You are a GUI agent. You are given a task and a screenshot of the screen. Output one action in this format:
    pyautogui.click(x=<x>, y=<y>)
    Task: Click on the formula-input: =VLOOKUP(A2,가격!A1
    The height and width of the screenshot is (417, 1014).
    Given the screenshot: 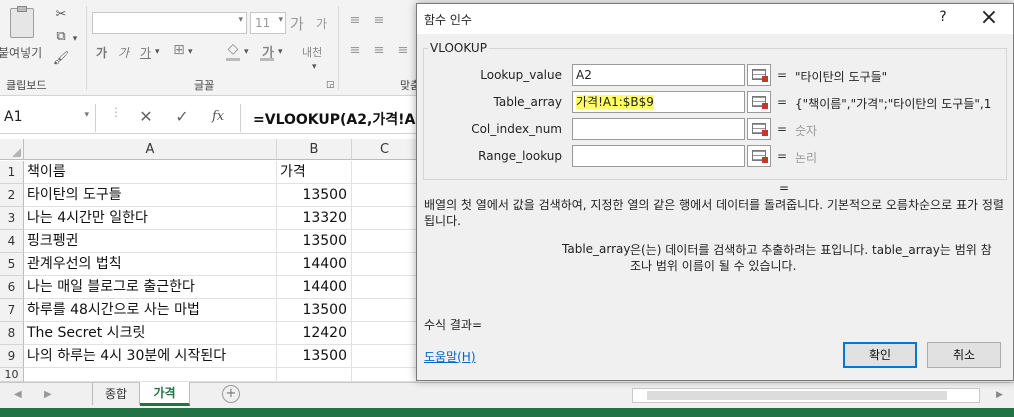 What is the action you would take?
    pyautogui.click(x=328, y=118)
    